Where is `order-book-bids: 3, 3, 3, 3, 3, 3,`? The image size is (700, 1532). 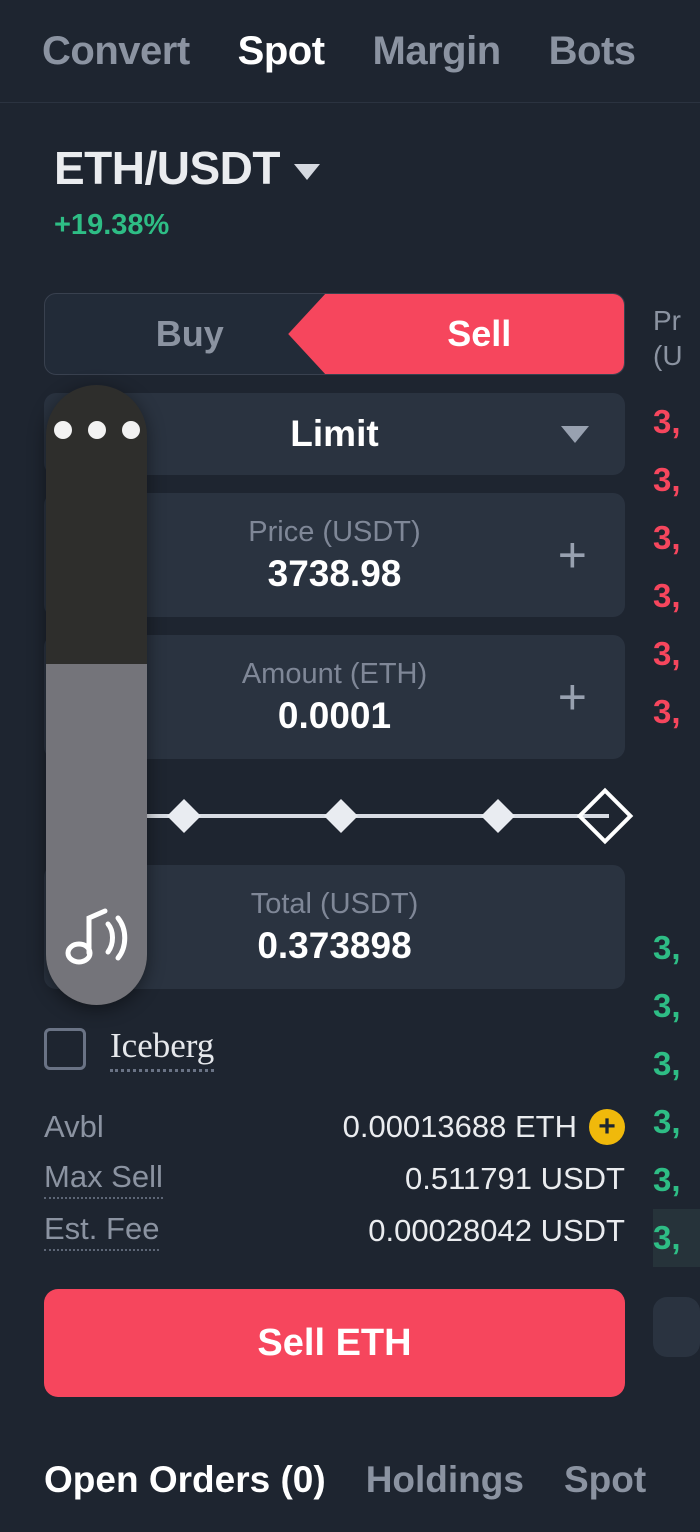
order-book-bids: 3, 3, 3, 3, 3, 3, is located at coordinates (676, 1093).